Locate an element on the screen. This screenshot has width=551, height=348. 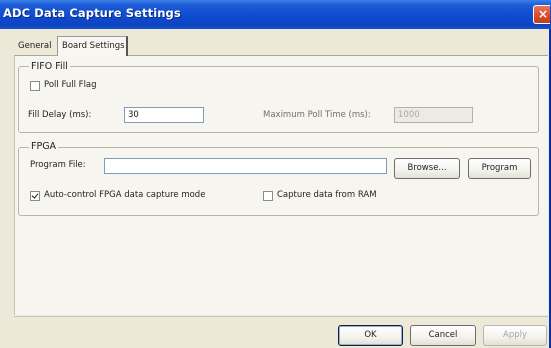
capture-ram-label: Capture data from RAM is located at coordinates (327, 195).